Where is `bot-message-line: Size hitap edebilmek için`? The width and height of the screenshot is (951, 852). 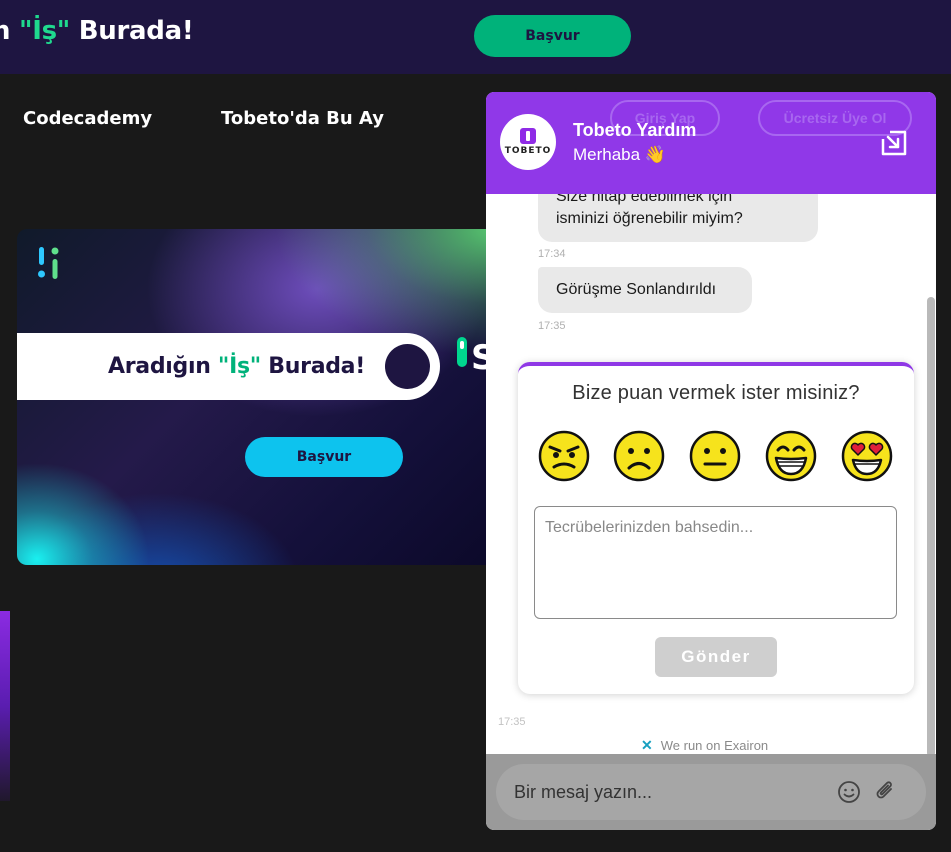
bot-message-line: Size hitap edebilmek için is located at coordinates (644, 199).